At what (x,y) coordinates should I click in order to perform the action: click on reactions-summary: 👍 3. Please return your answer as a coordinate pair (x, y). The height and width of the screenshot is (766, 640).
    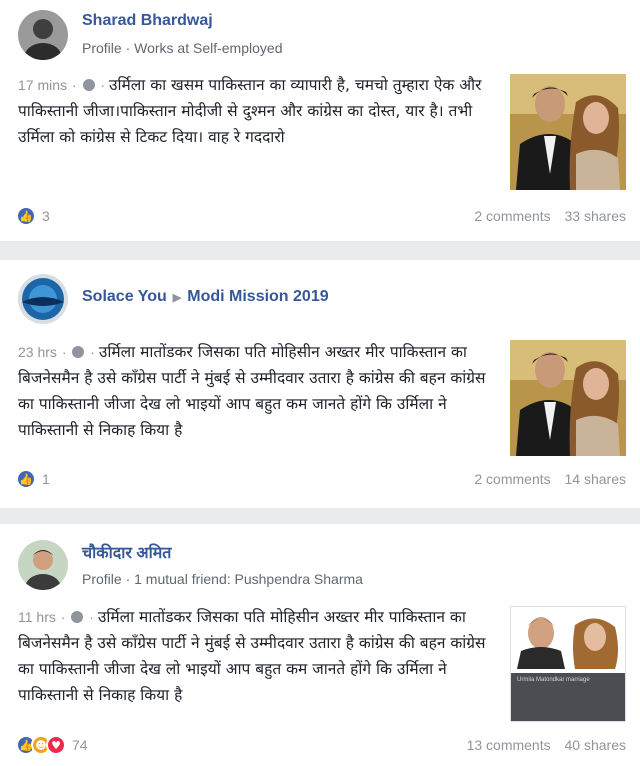
    Looking at the image, I should click on (33, 216).